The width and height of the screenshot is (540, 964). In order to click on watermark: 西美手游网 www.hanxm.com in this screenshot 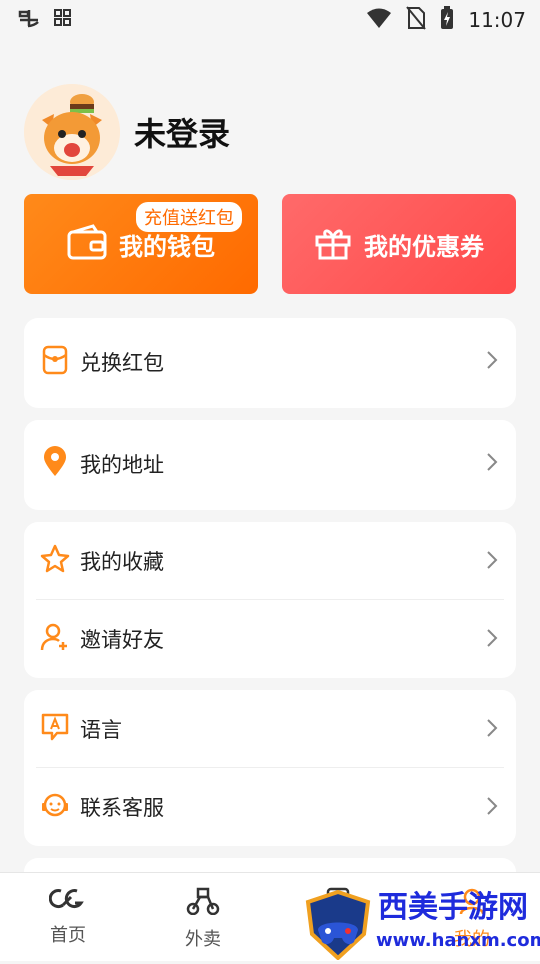, I will do `click(420, 920)`.